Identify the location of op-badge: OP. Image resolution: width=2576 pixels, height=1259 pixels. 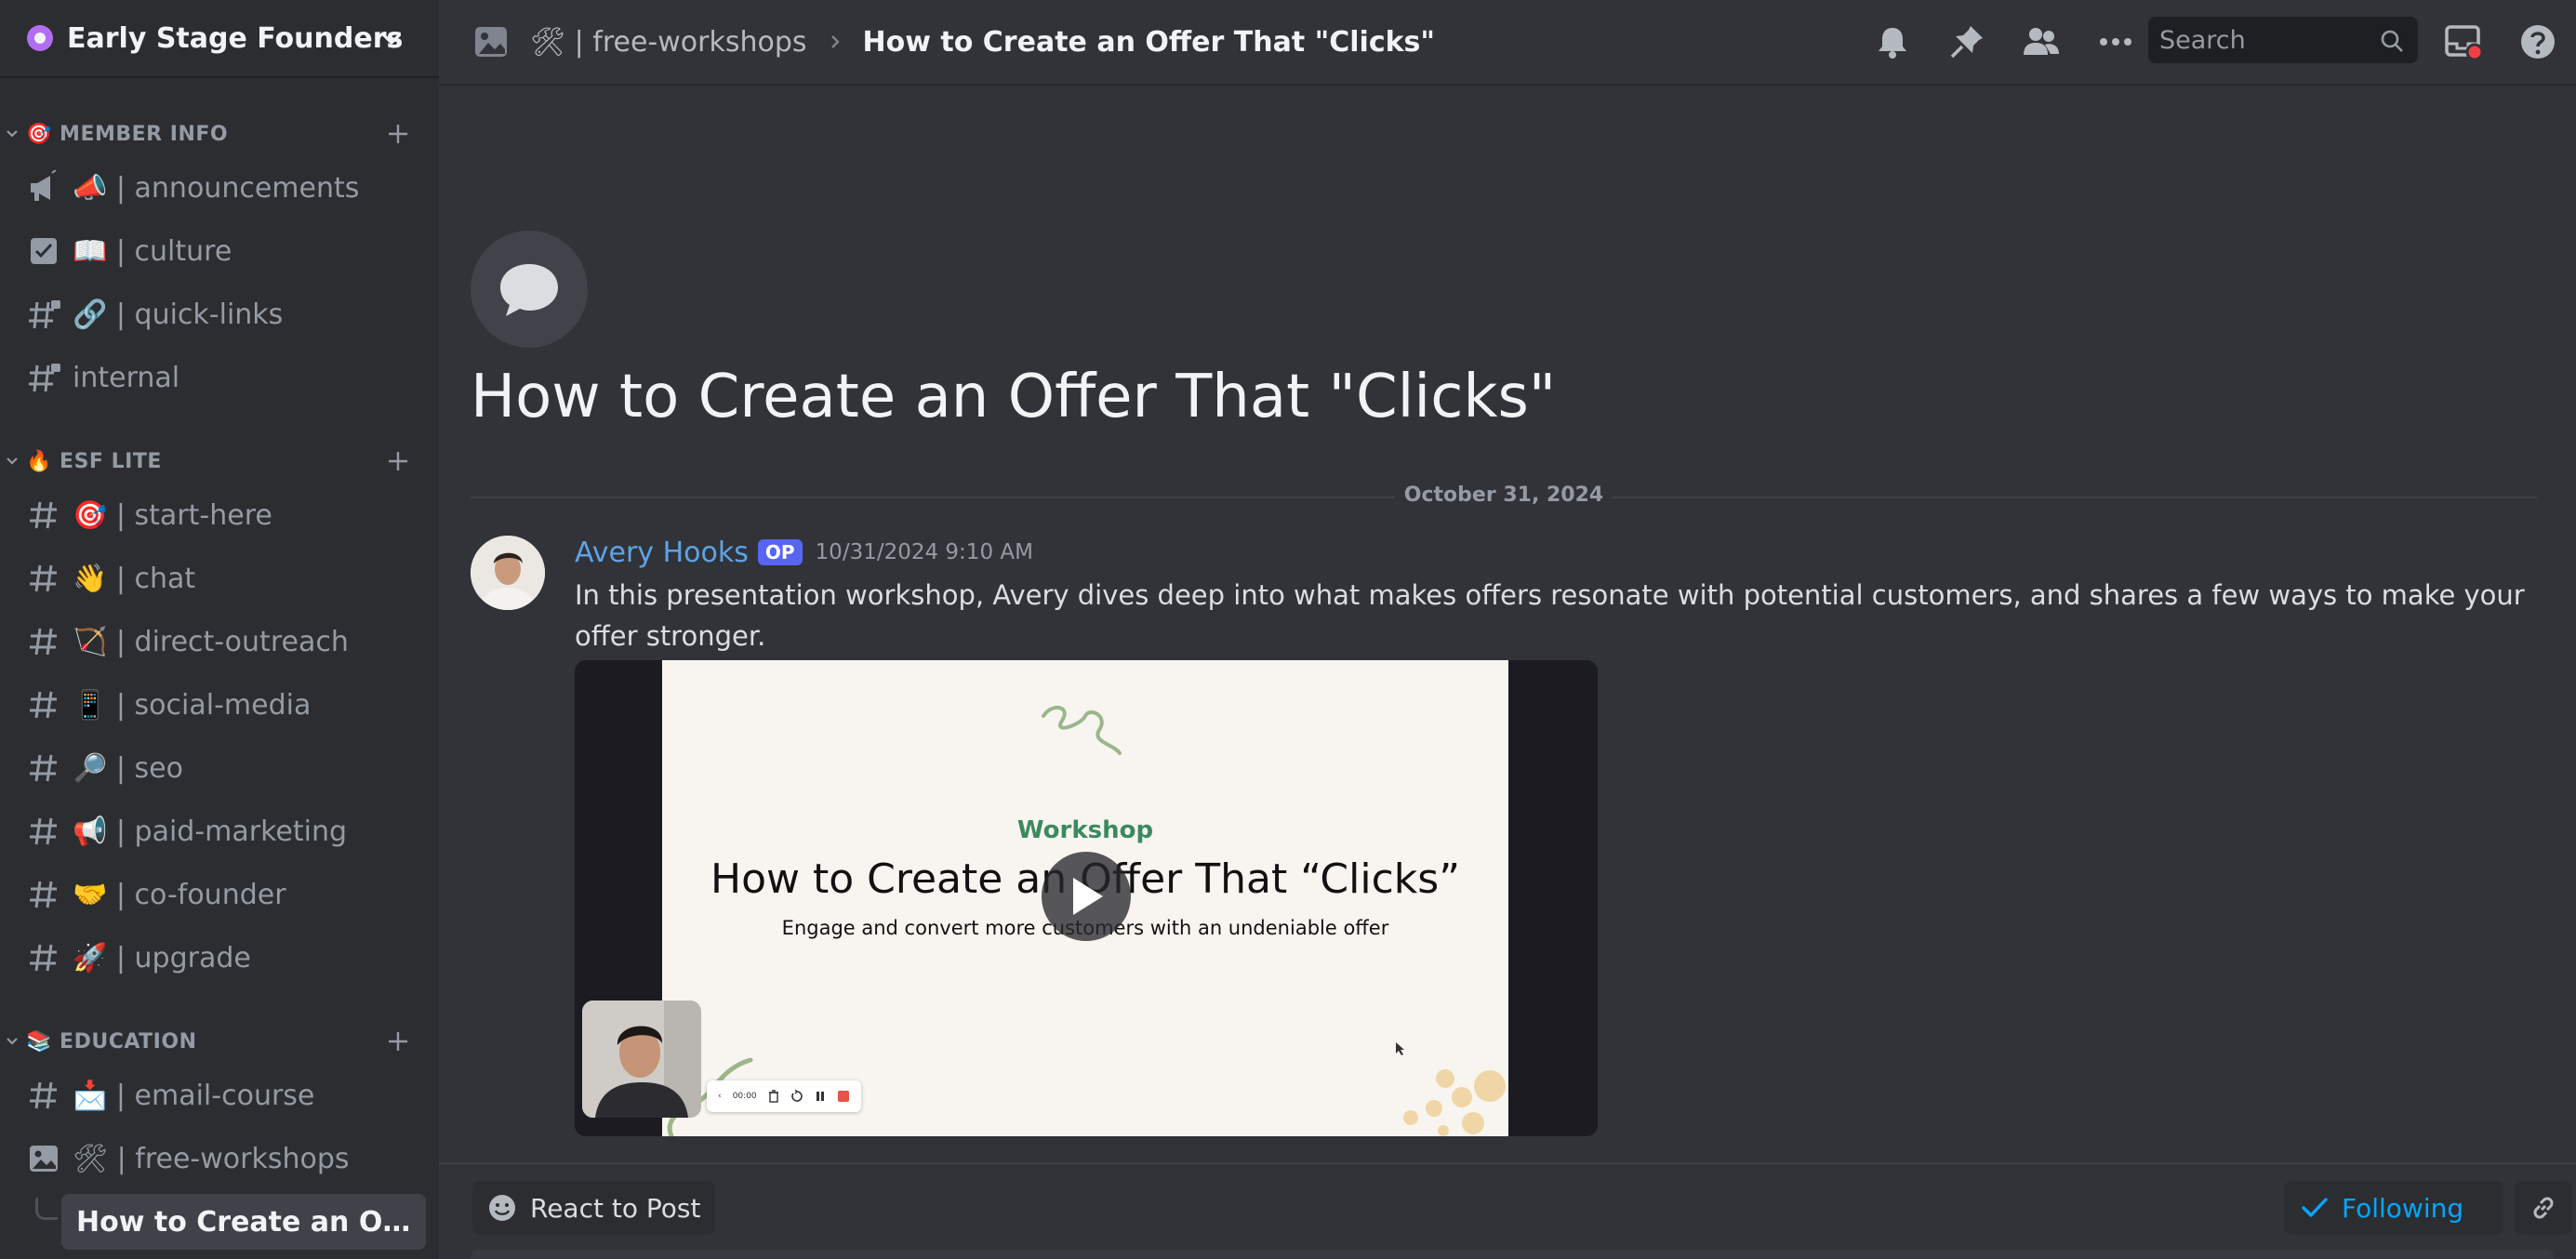
(780, 552).